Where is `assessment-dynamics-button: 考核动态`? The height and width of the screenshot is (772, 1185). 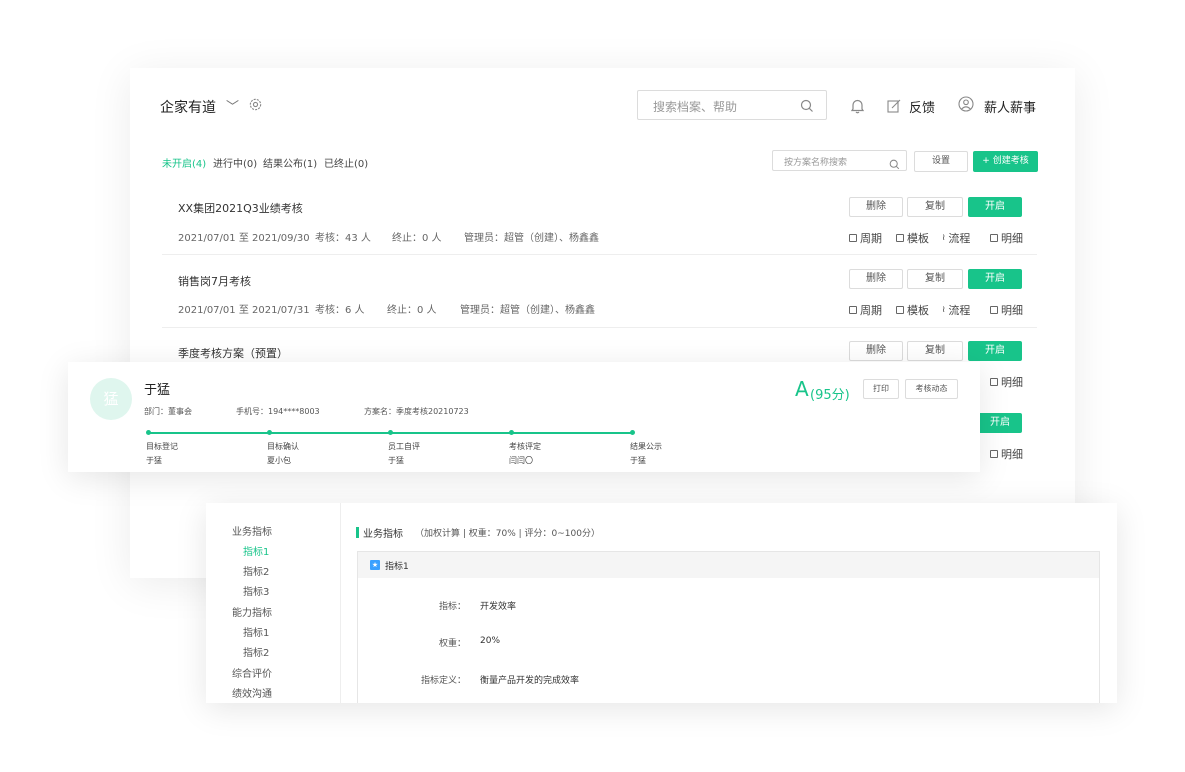
assessment-dynamics-button: 考核动态 is located at coordinates (931, 389).